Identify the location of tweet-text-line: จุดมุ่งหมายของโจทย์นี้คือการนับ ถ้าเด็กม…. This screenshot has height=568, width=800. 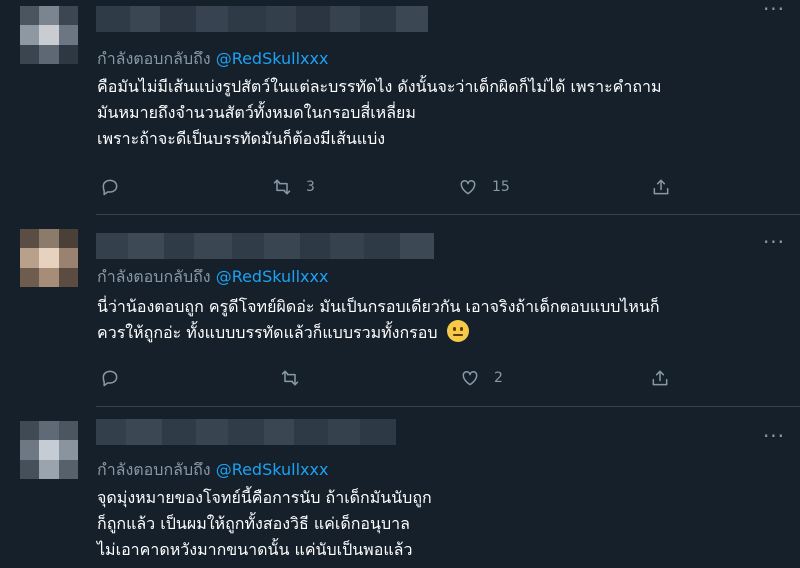
(264, 497).